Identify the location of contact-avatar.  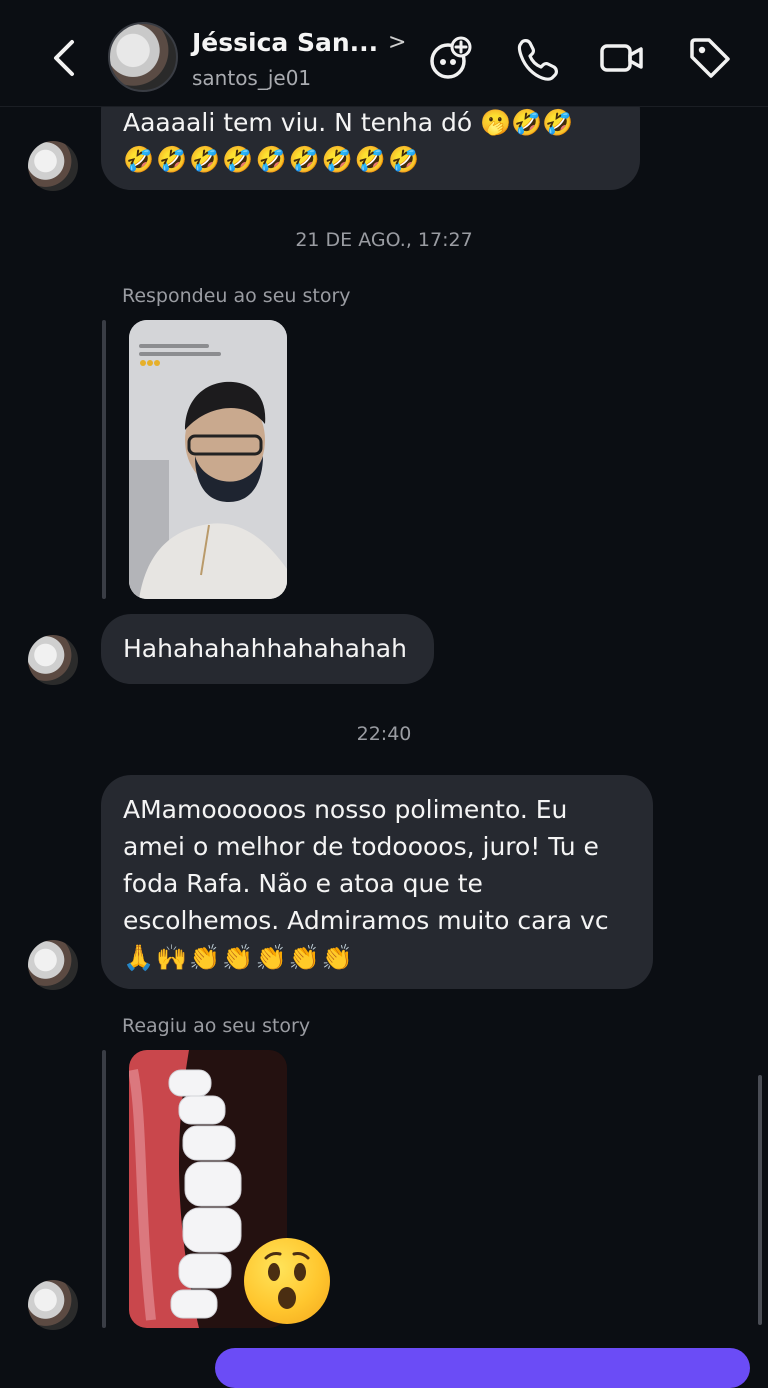
(143, 57).